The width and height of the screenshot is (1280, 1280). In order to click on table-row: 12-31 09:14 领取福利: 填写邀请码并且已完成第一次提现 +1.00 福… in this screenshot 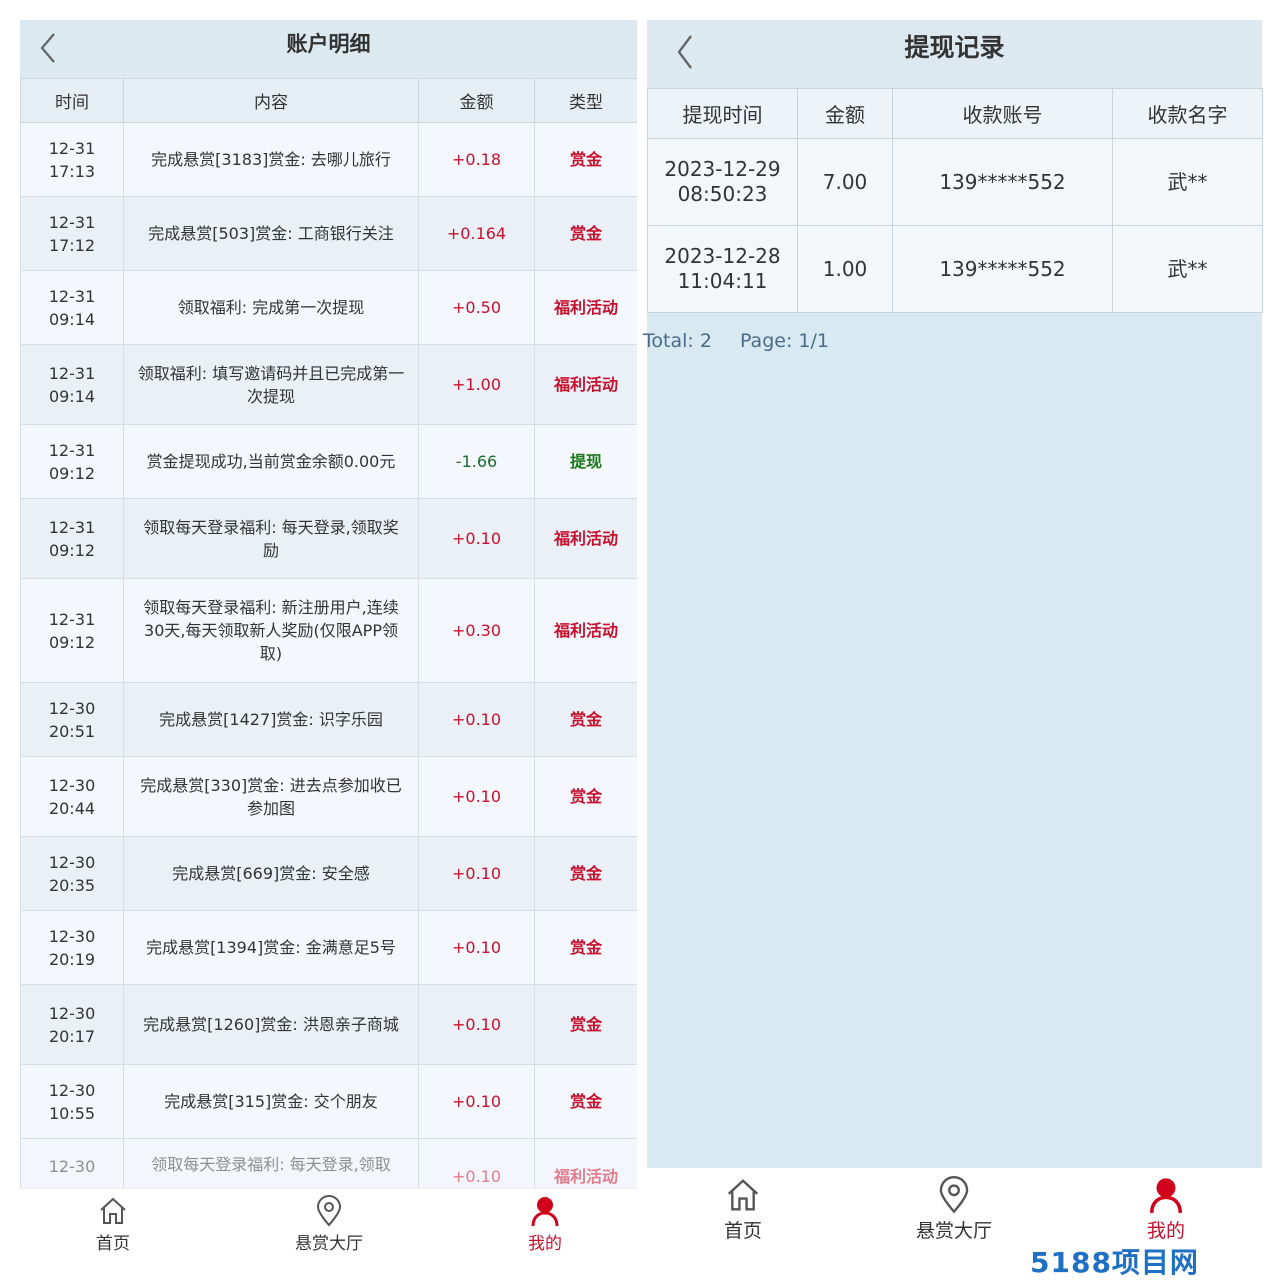, I will do `click(328, 384)`.